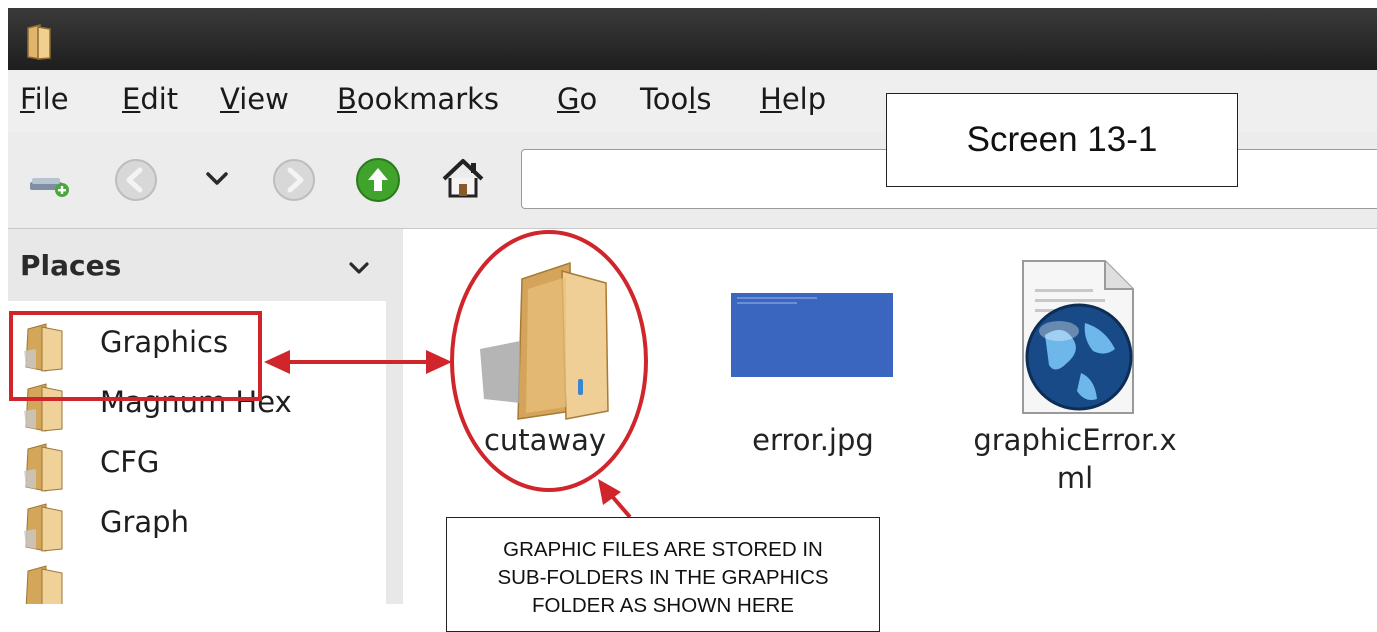 Image resolution: width=1377 pixels, height=632 pixels. I want to click on arrowhead-right, so click(439, 362).